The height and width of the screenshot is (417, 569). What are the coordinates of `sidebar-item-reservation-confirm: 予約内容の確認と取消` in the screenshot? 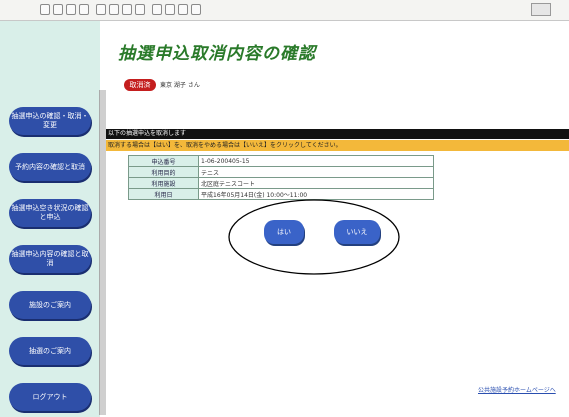 It's located at (50, 167).